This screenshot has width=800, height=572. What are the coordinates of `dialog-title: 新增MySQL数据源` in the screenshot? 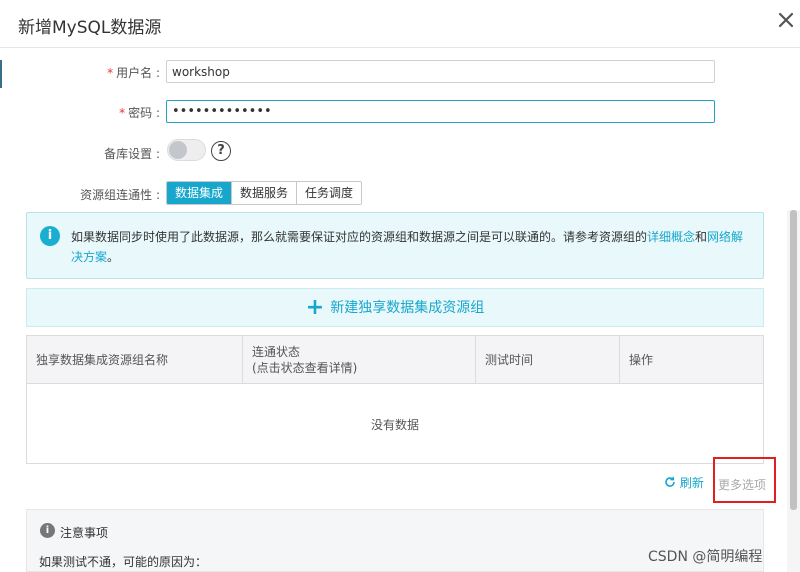 It's located at (90, 28).